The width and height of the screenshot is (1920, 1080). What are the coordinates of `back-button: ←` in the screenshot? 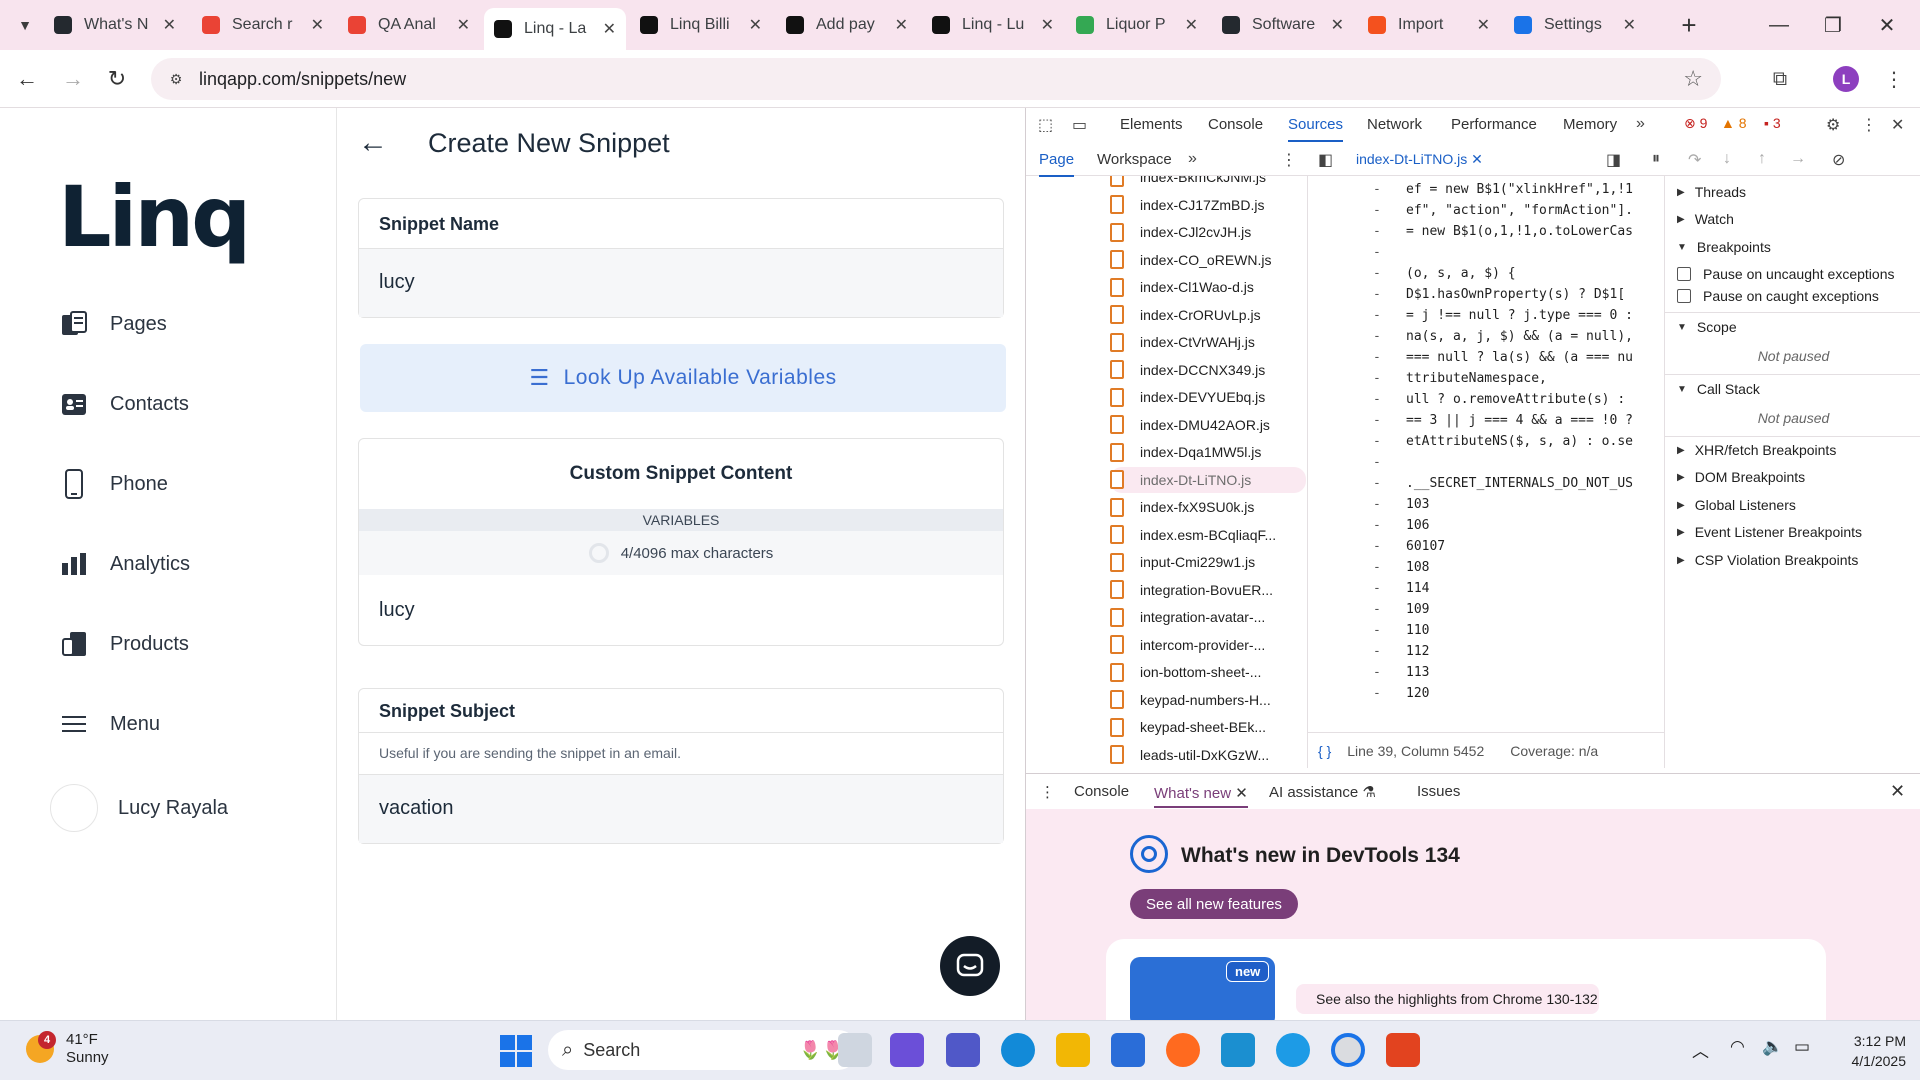 It's located at (27, 79).